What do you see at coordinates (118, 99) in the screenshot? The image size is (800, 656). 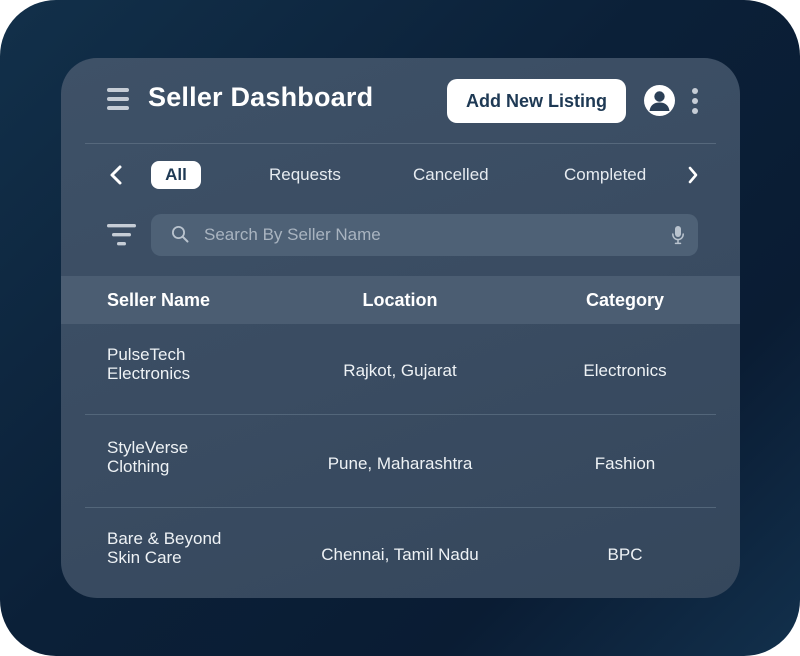 I see `hamburger-menu-icon` at bounding box center [118, 99].